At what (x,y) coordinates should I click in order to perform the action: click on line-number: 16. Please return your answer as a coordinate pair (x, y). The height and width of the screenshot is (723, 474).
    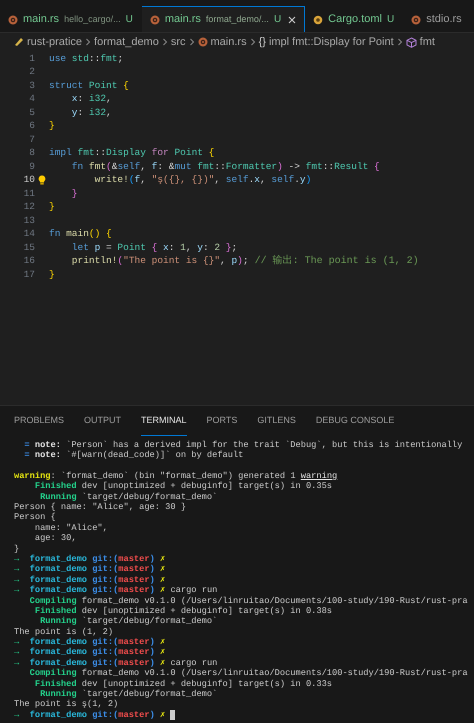
    Looking at the image, I should click on (28, 261).